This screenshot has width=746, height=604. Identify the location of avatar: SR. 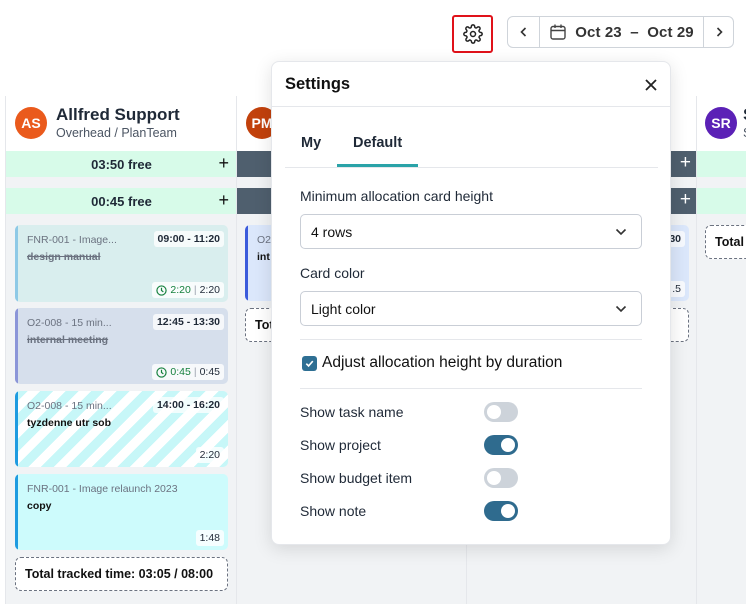
(721, 123).